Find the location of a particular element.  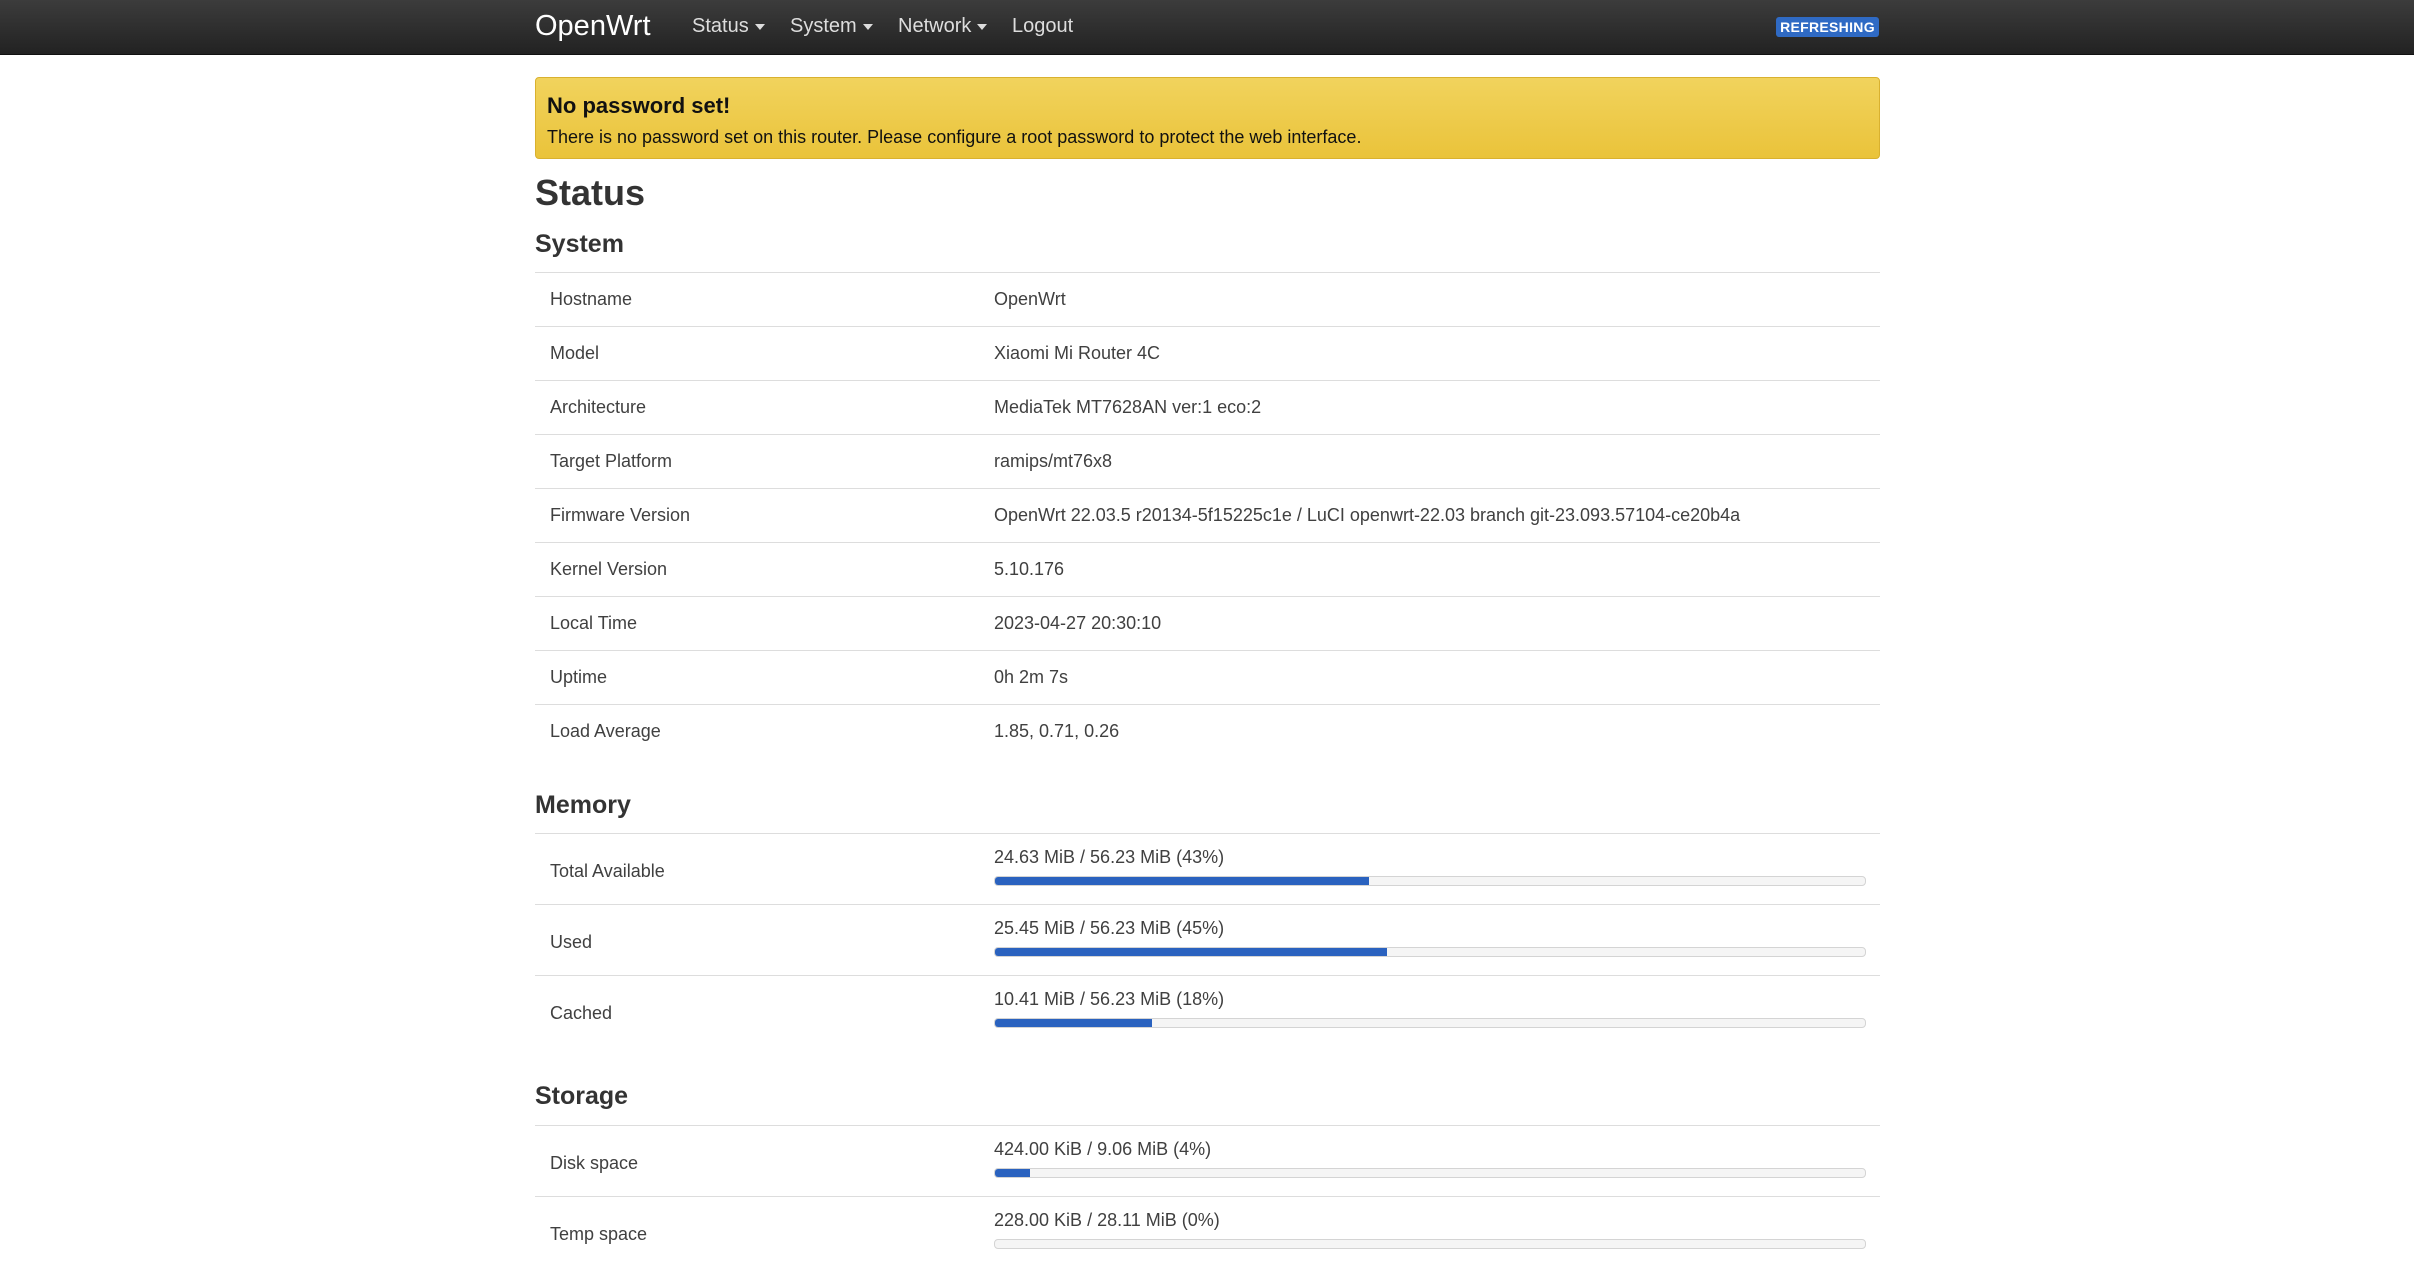

row-key: Total Available is located at coordinates (607, 871).